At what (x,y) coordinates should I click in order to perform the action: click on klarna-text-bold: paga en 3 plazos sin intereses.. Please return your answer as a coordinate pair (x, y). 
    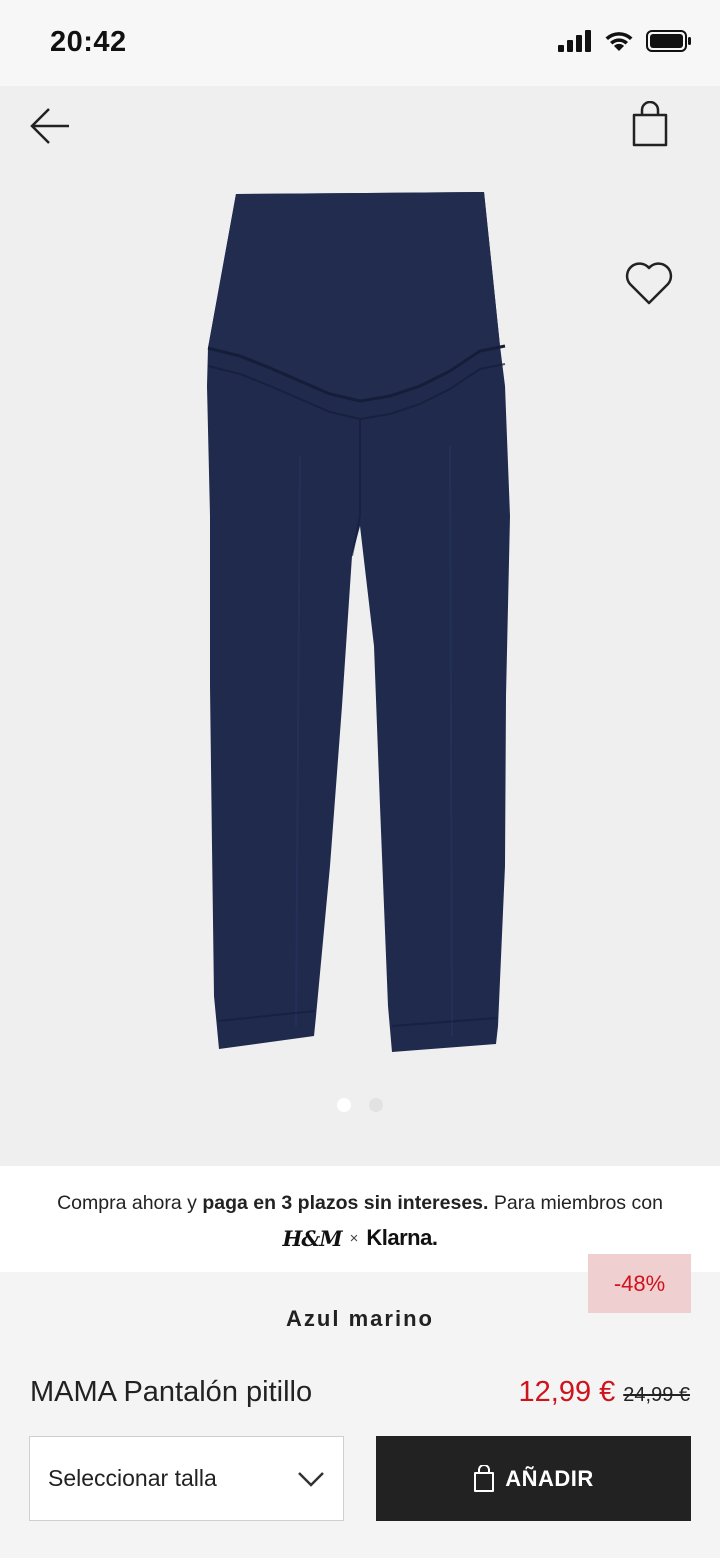
    Looking at the image, I should click on (345, 1203).